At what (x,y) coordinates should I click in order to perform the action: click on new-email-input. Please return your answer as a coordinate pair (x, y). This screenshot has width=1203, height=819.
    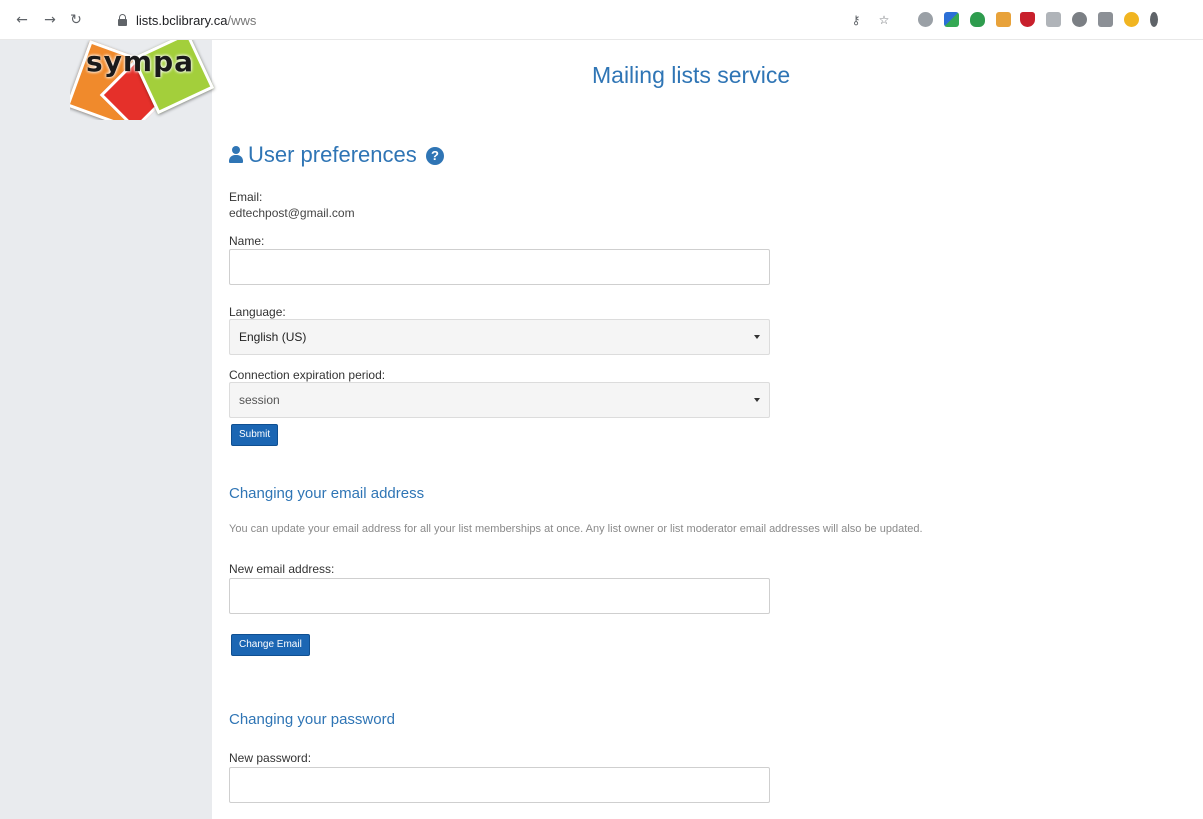
    Looking at the image, I should click on (499, 596).